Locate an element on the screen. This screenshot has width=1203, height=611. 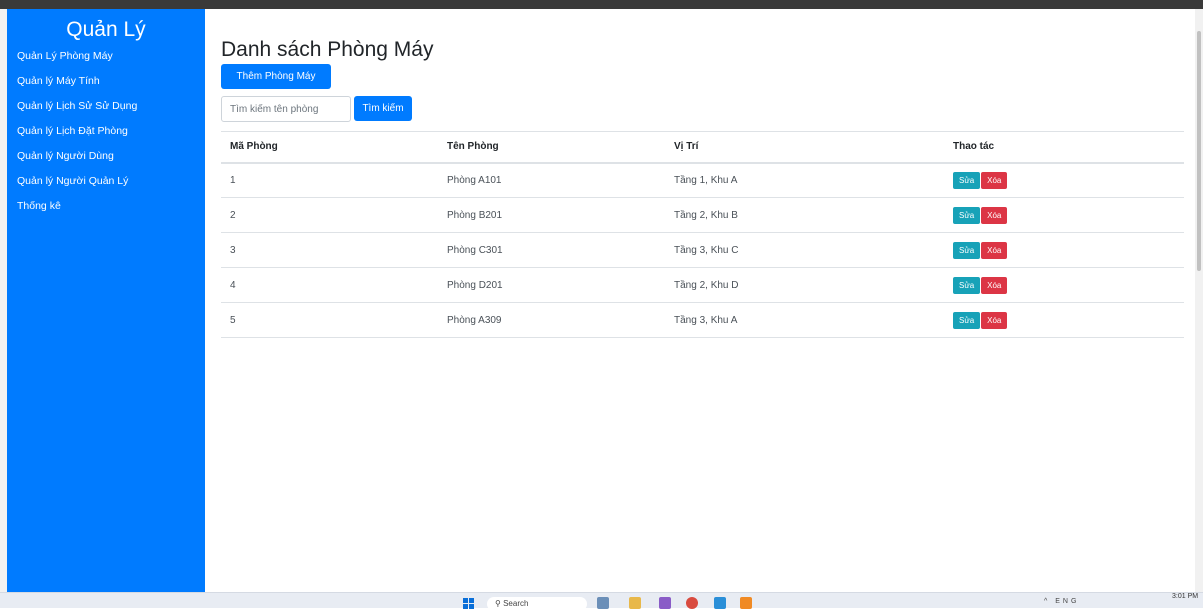
tray-language: ENG is located at coordinates (1067, 601).